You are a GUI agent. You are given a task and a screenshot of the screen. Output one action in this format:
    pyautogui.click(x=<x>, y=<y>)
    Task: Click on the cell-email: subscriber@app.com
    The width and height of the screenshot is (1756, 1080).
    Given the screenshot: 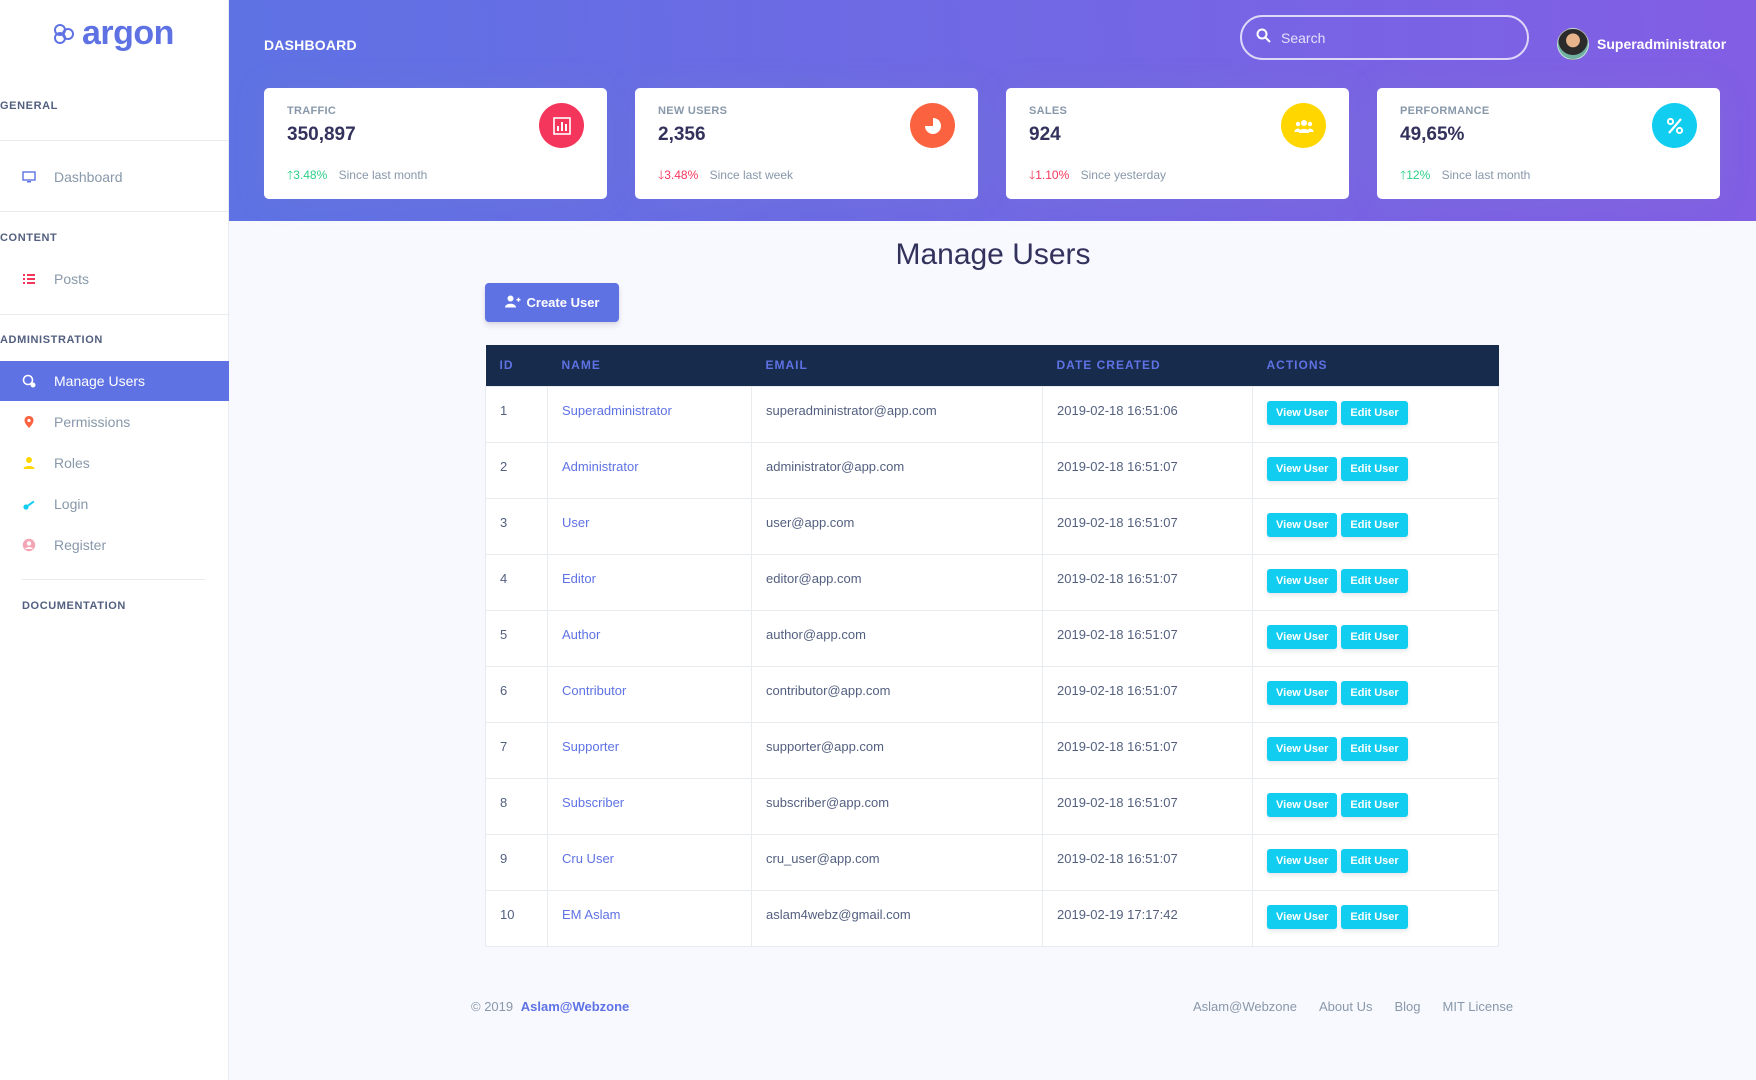 What is the action you would take?
    pyautogui.click(x=897, y=806)
    